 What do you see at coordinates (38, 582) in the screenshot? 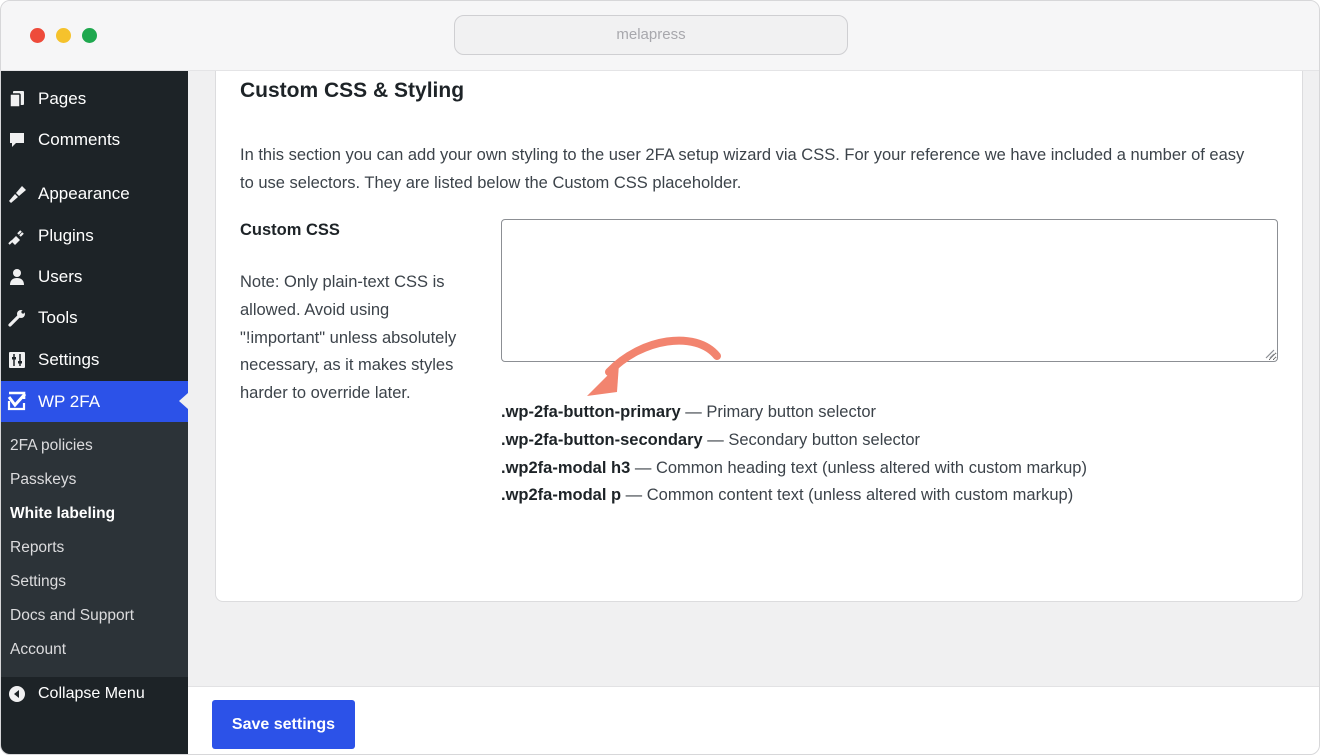
I see `submenu-item-settings: Settings` at bounding box center [38, 582].